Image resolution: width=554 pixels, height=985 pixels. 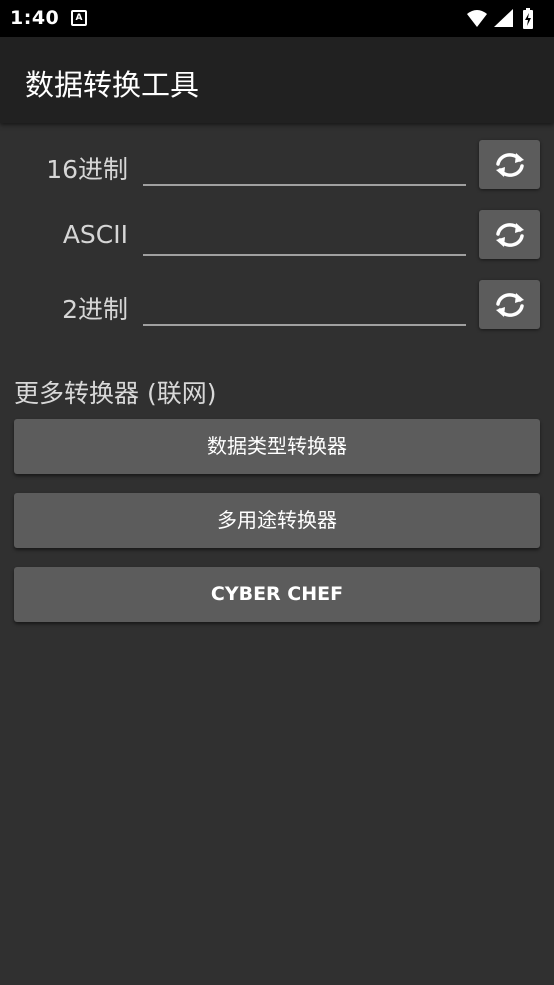 What do you see at coordinates (277, 446) in the screenshot?
I see `data-type-converter-button: 数据类型转换器` at bounding box center [277, 446].